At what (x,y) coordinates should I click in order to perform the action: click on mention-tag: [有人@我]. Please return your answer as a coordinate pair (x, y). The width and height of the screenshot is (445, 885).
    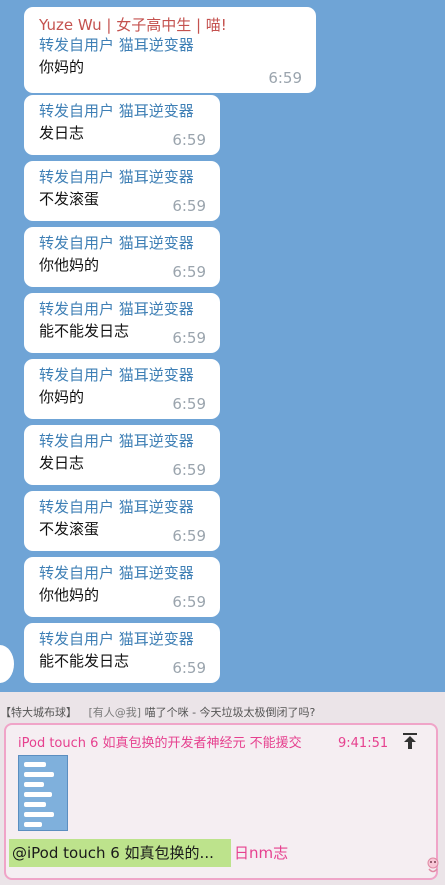
    Looking at the image, I should click on (115, 712).